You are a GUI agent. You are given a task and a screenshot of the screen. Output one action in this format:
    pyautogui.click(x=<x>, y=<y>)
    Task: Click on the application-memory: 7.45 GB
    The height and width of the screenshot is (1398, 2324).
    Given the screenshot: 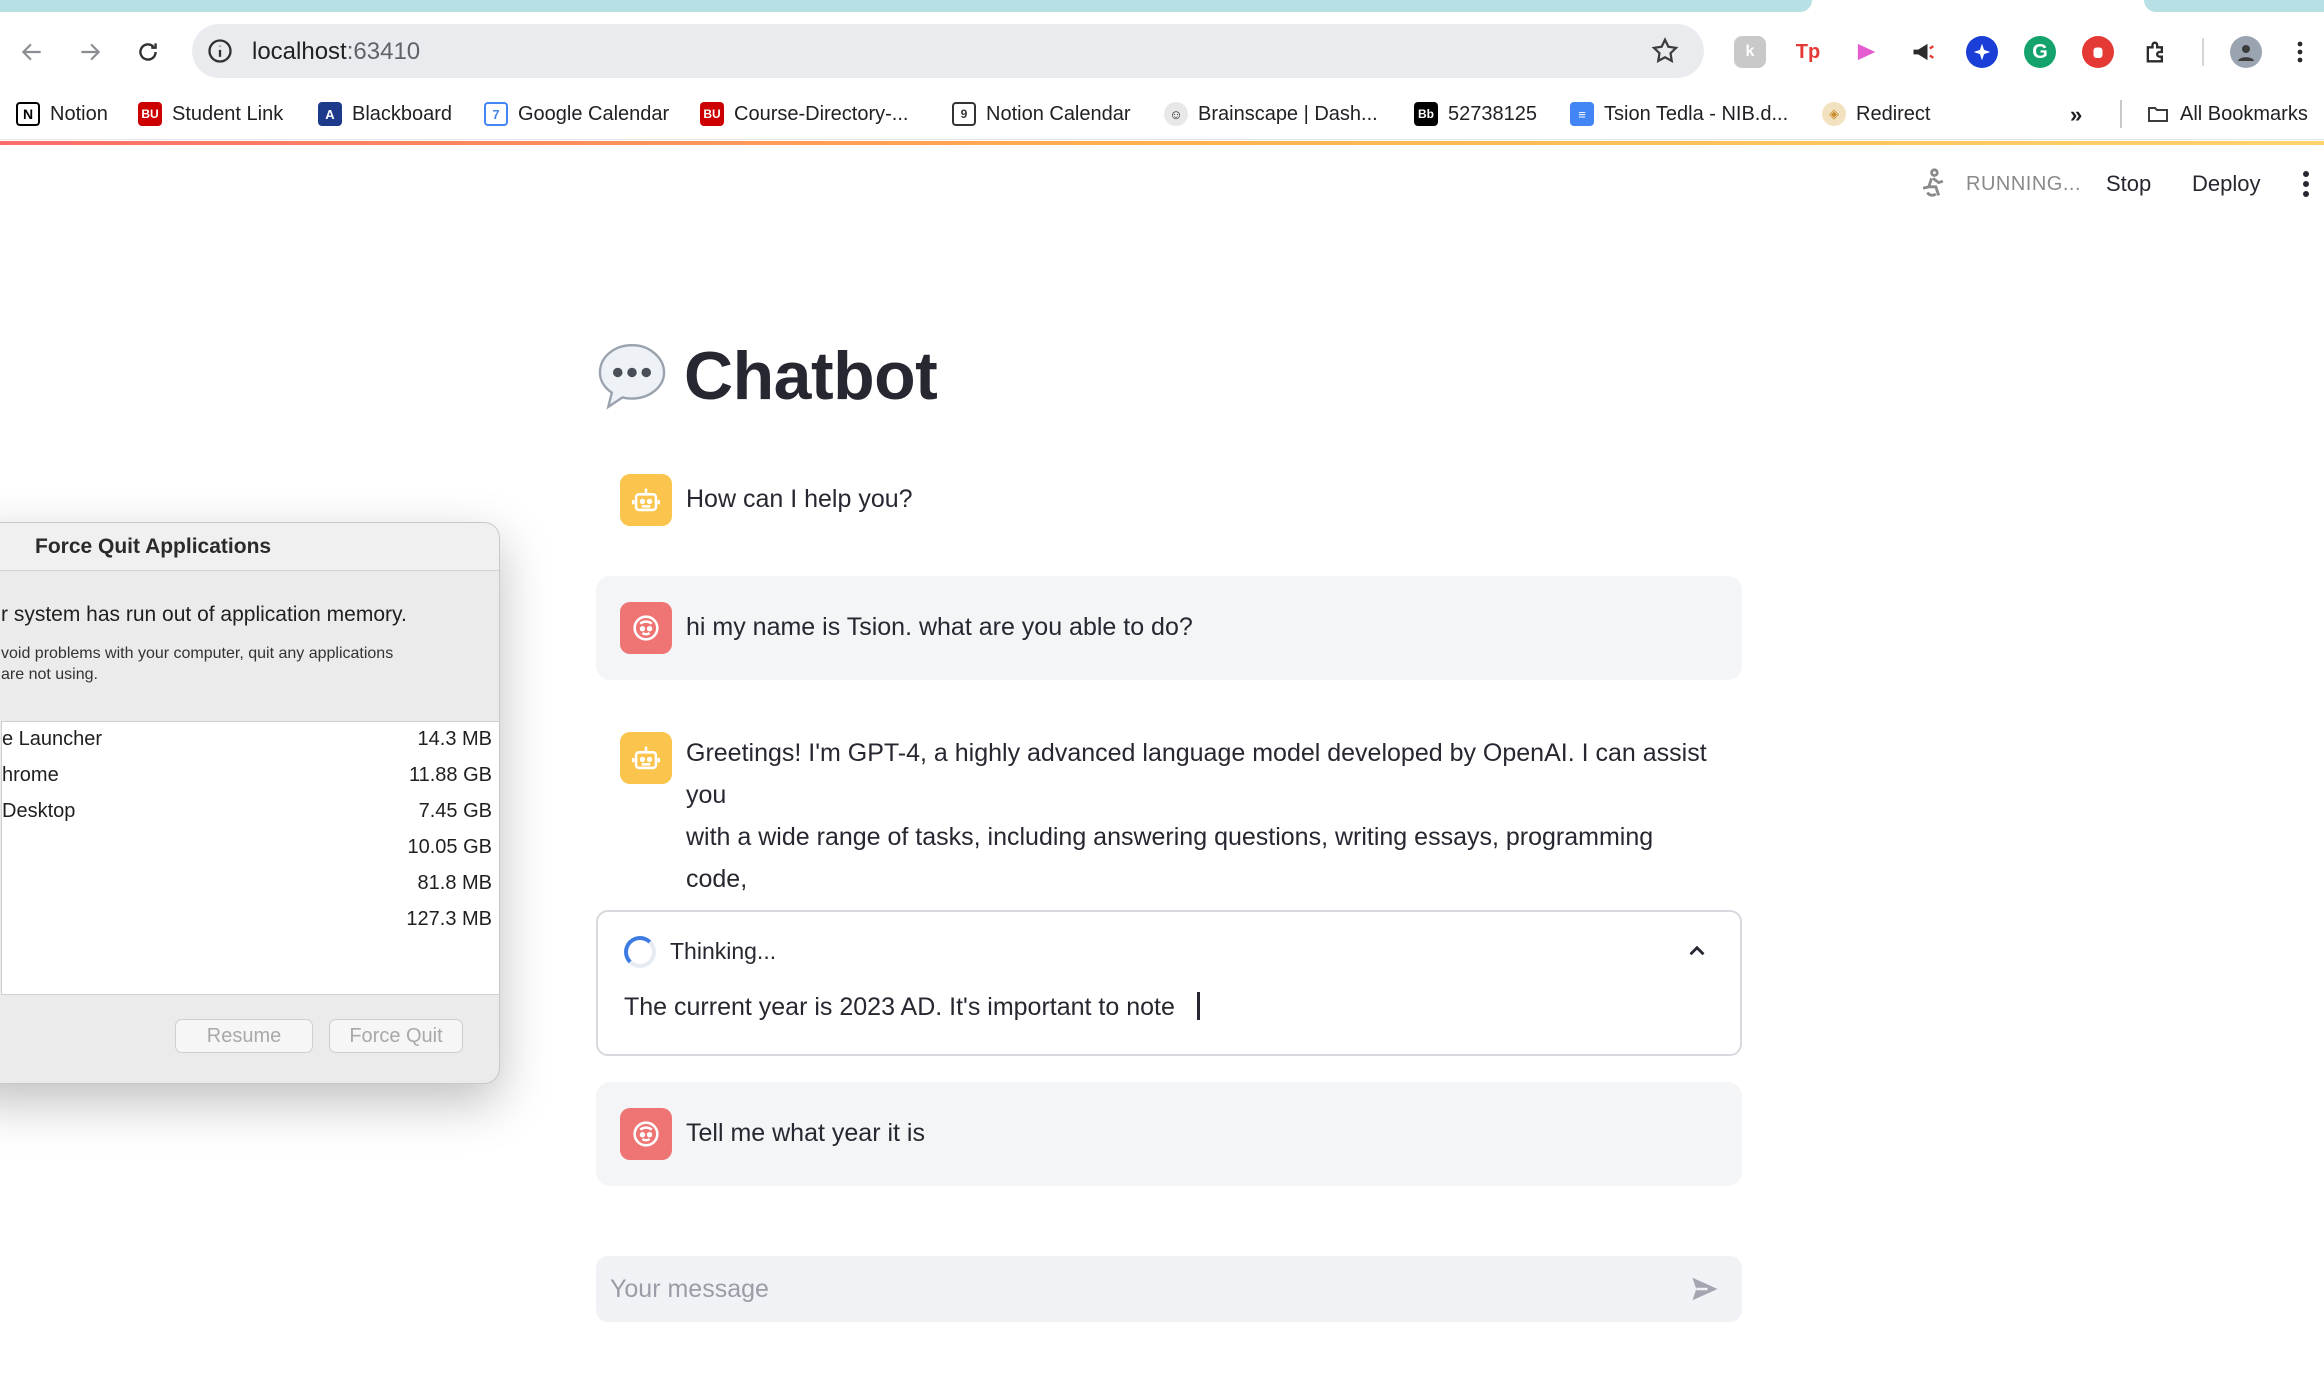 What is the action you would take?
    pyautogui.click(x=455, y=811)
    